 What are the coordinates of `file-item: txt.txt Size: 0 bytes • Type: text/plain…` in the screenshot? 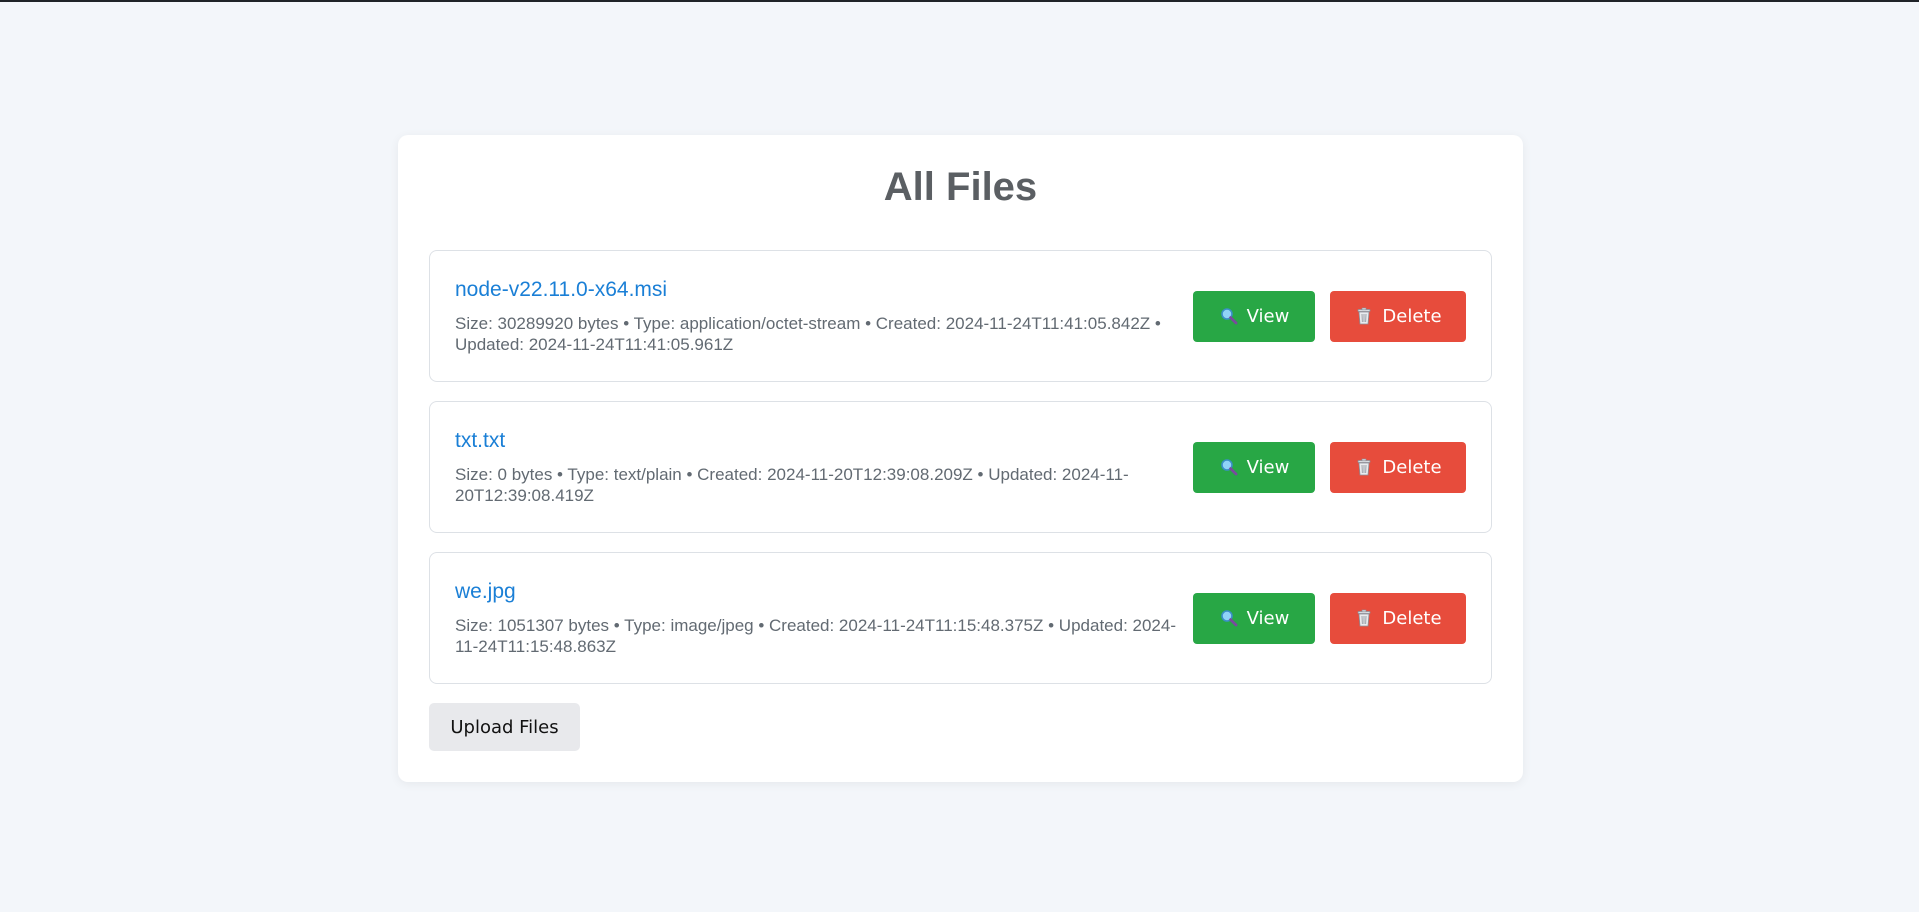 It's located at (960, 467).